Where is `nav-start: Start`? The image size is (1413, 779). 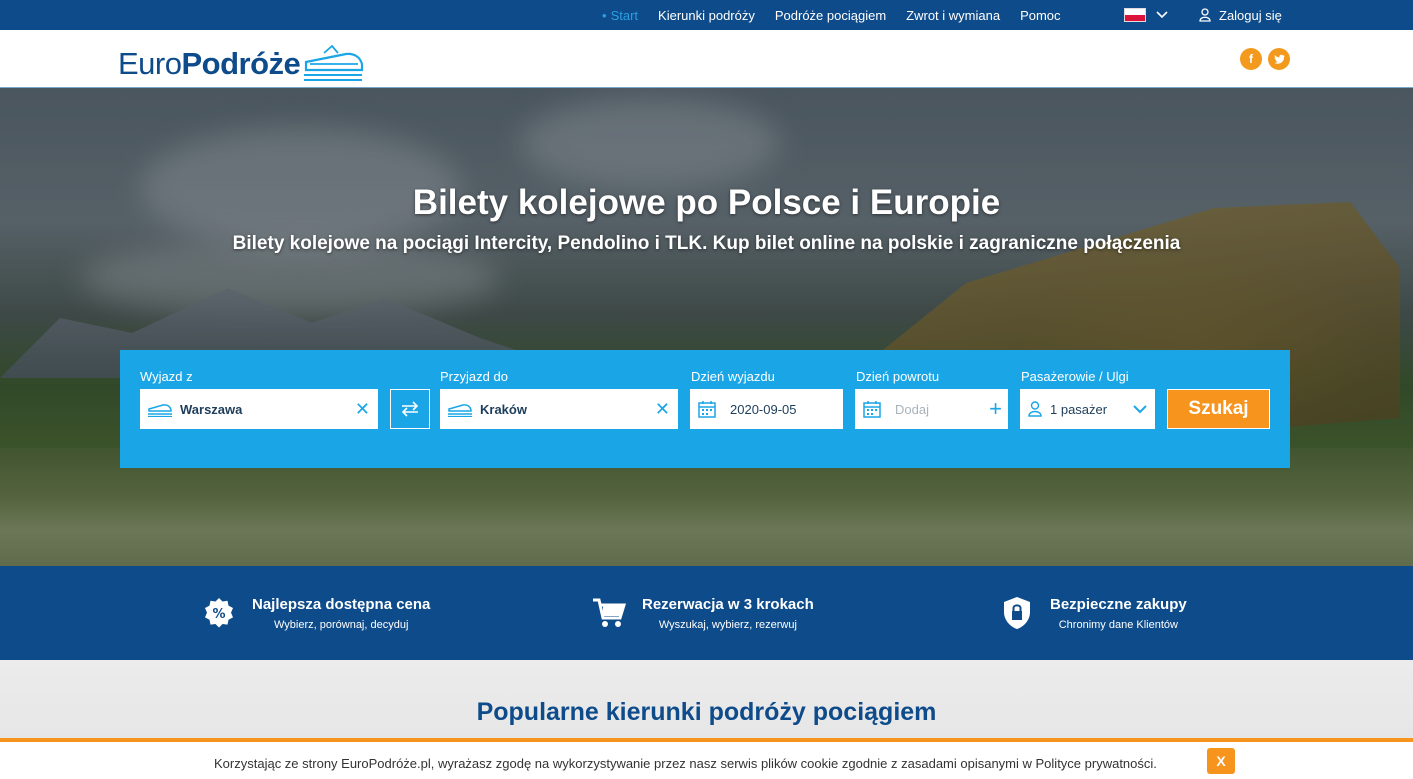 nav-start: Start is located at coordinates (620, 15).